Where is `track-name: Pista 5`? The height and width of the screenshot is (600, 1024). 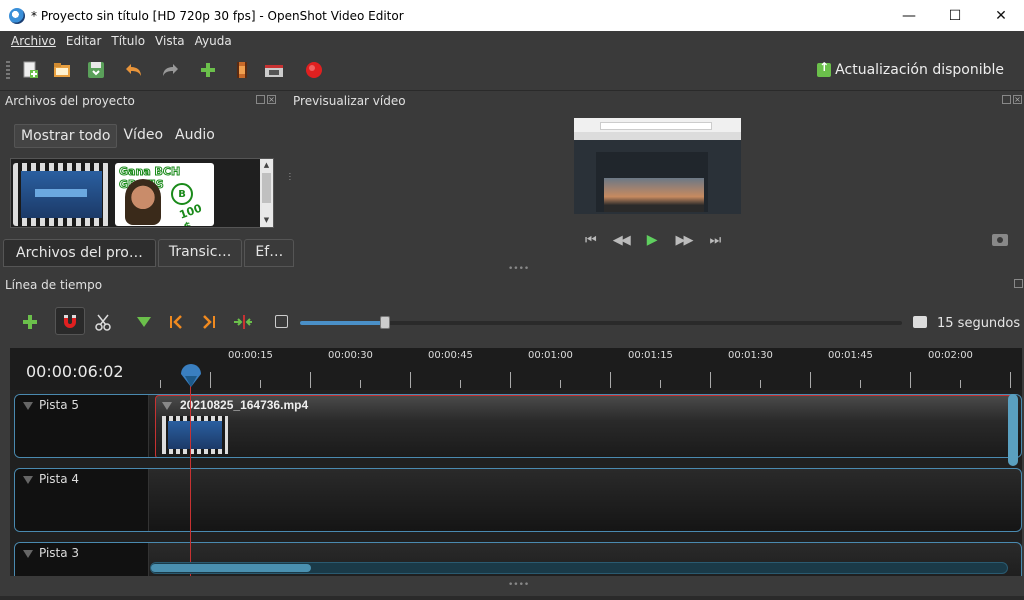
track-name: Pista 5 is located at coordinates (59, 405).